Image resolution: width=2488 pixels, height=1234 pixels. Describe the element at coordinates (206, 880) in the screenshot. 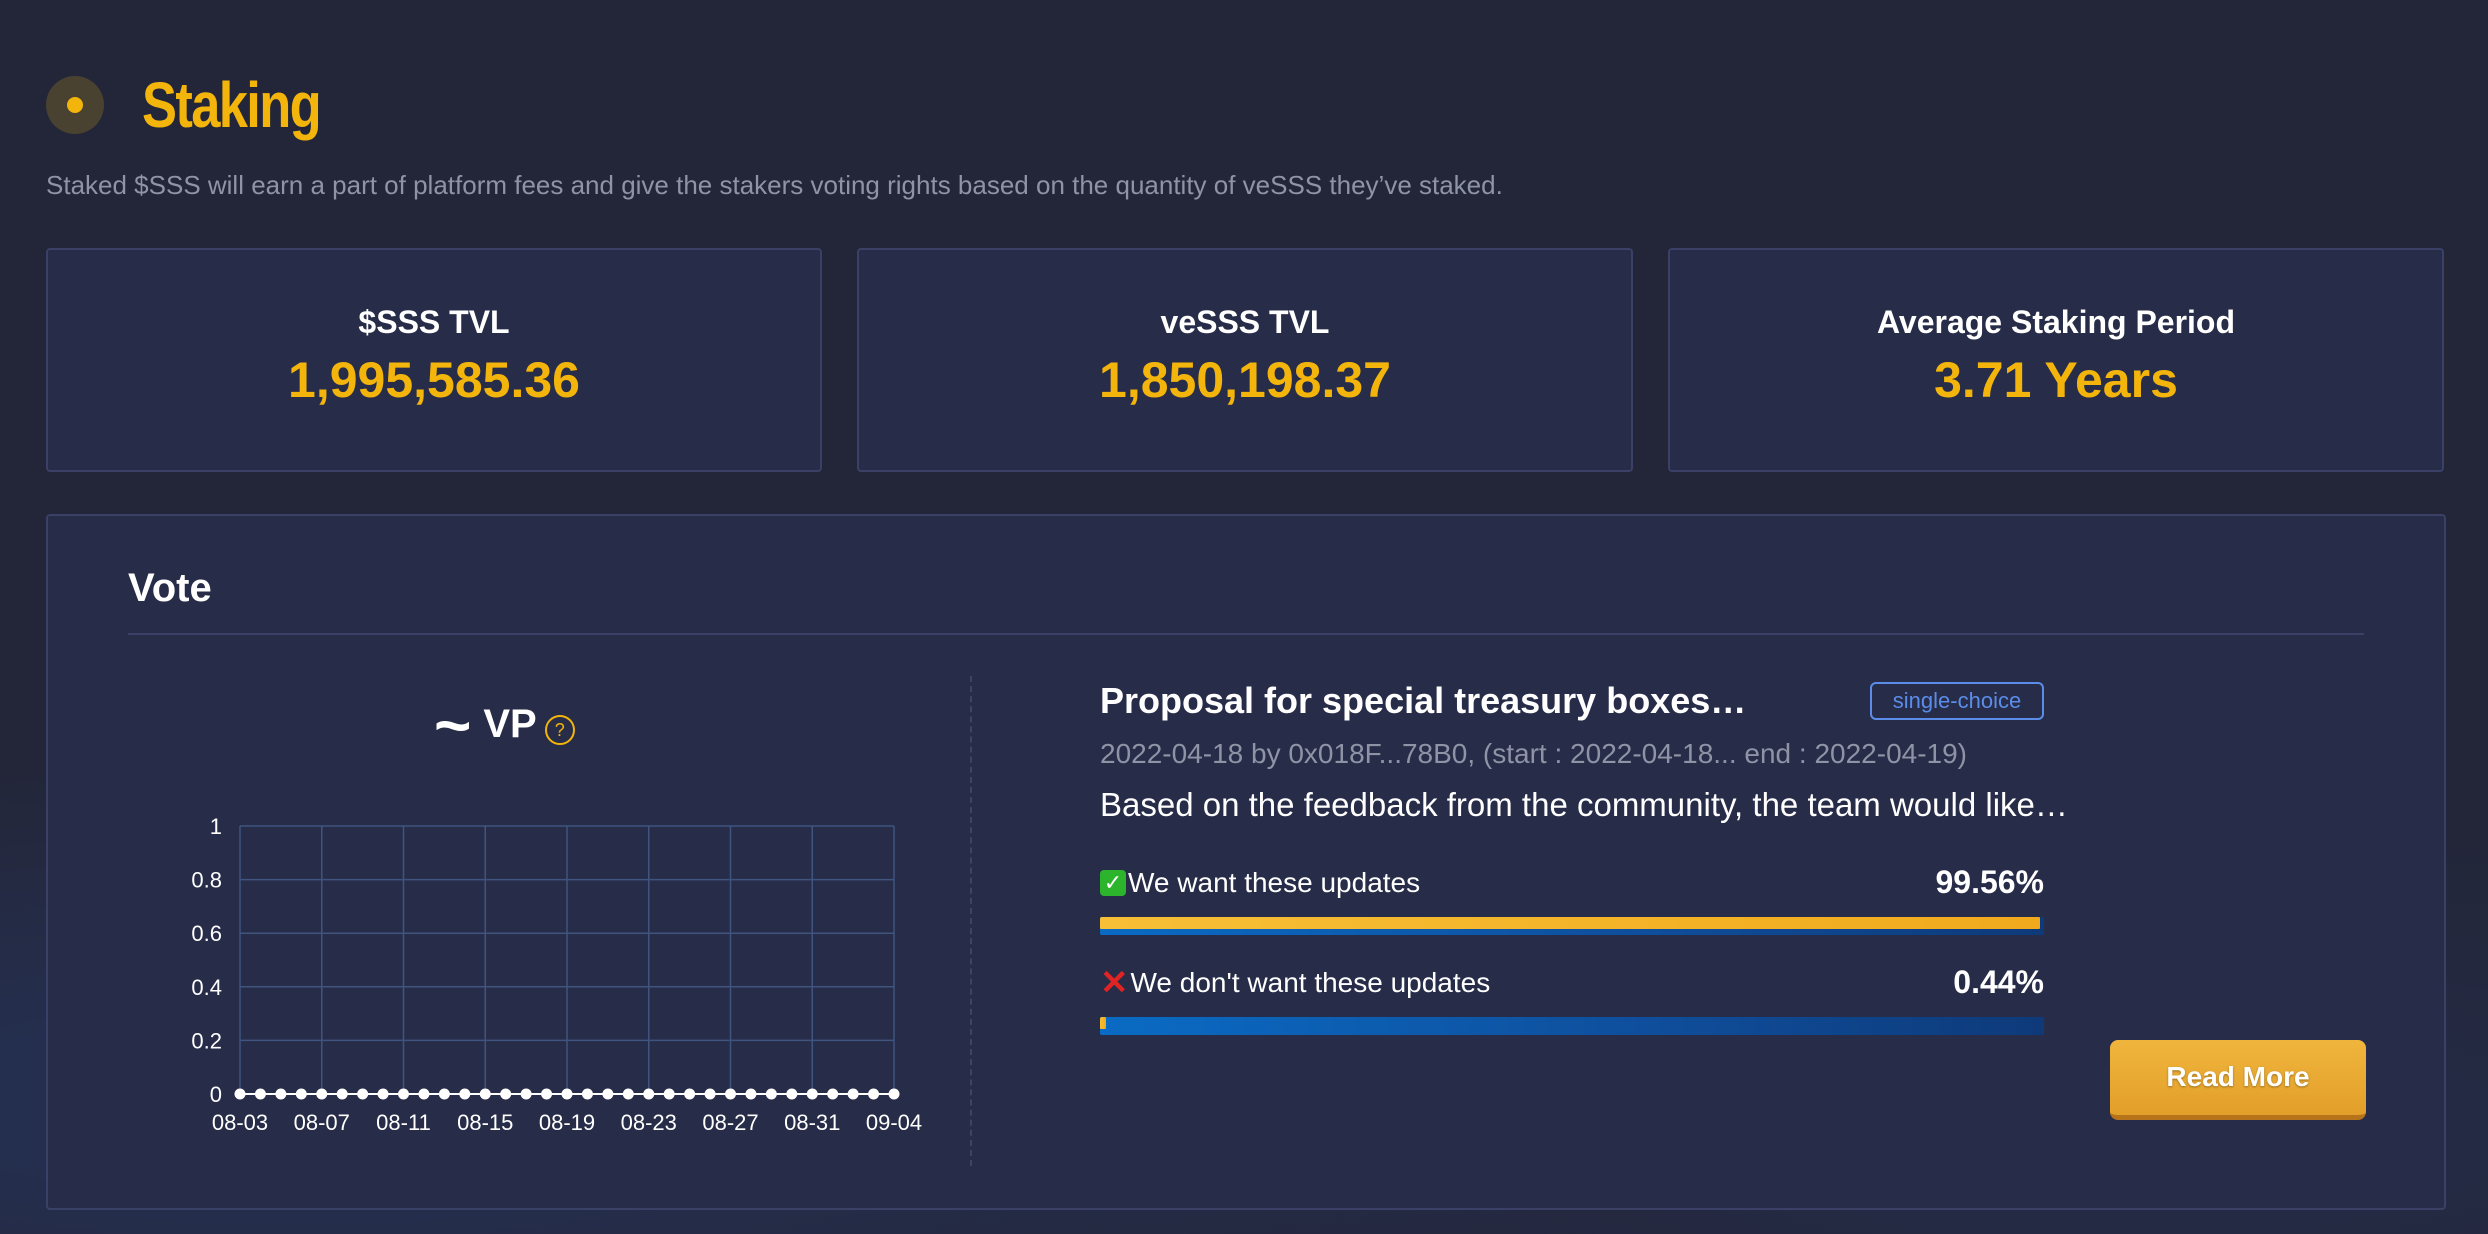

I see `chart-ytick-label: 0.8` at that location.